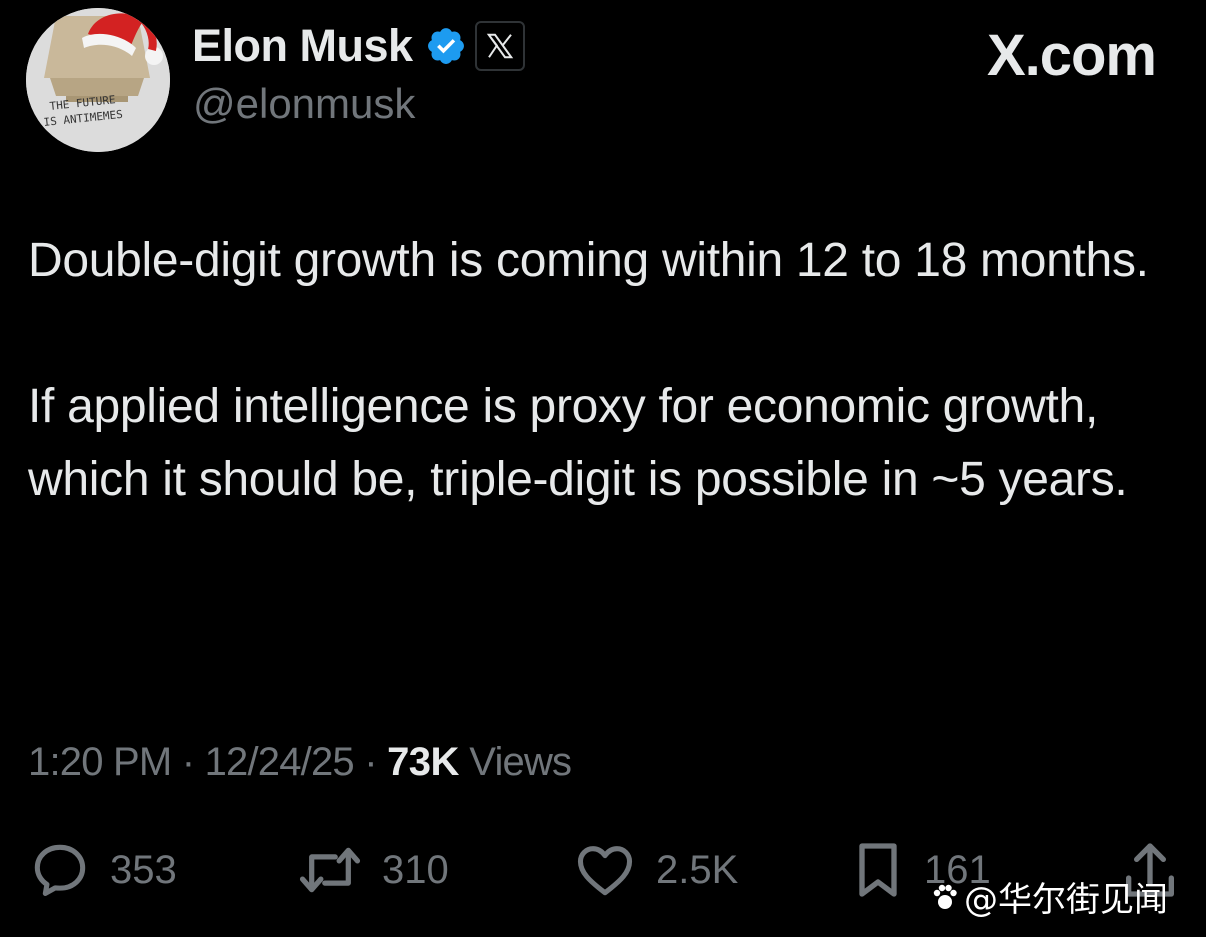 This screenshot has width=1206, height=937. What do you see at coordinates (302, 46) in the screenshot?
I see `display-name: Elon Musk` at bounding box center [302, 46].